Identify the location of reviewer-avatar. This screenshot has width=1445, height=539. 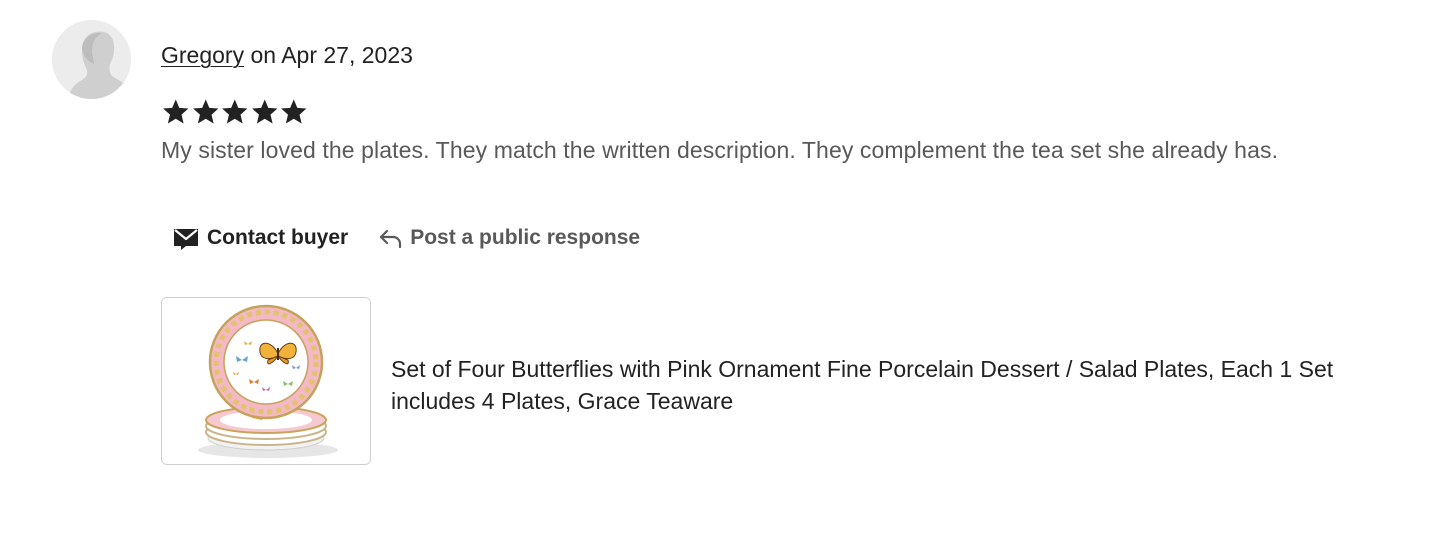
(91, 59).